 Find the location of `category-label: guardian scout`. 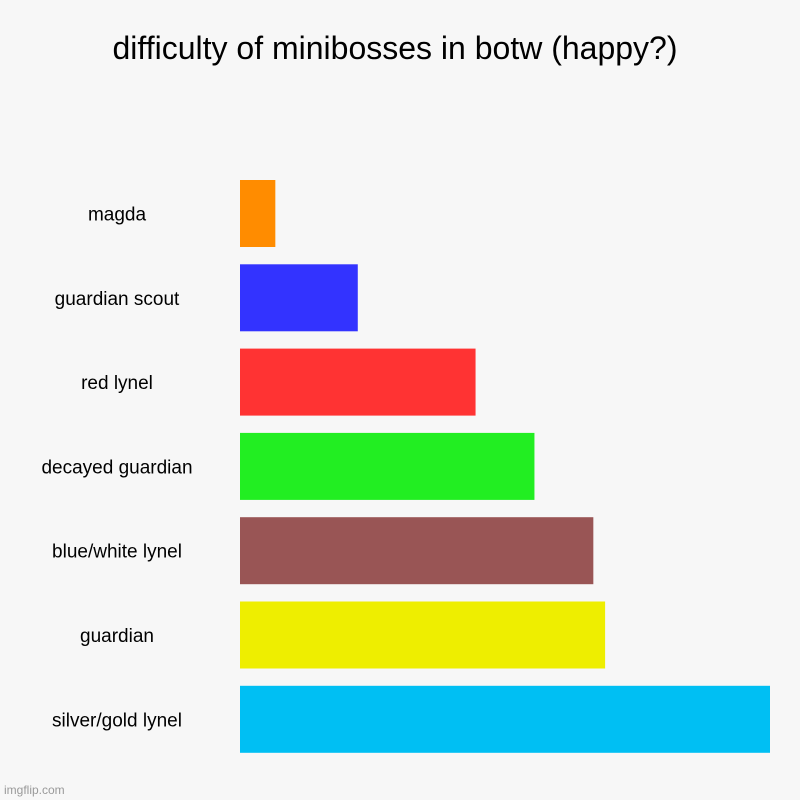

category-label: guardian scout is located at coordinates (117, 299).